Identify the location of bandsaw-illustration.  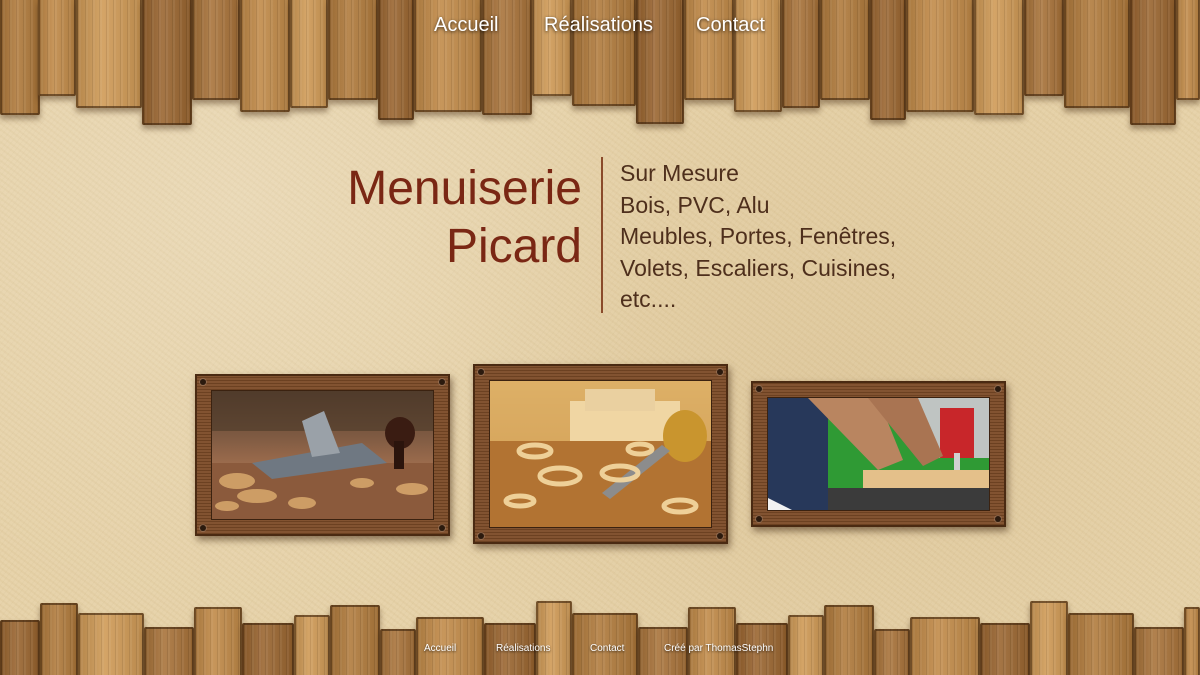
(878, 454).